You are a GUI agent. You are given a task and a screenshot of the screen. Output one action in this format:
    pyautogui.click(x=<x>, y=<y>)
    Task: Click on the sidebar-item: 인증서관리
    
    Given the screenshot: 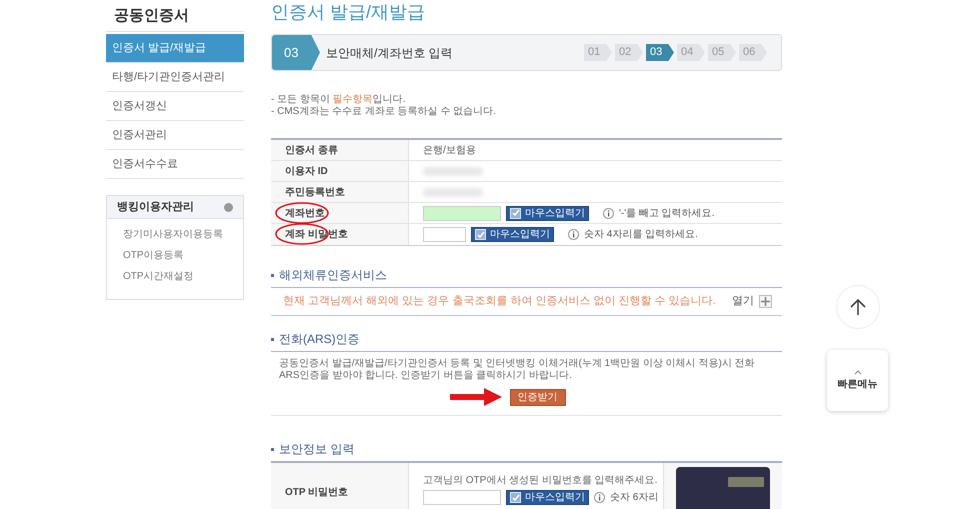 What is the action you would take?
    pyautogui.click(x=175, y=135)
    